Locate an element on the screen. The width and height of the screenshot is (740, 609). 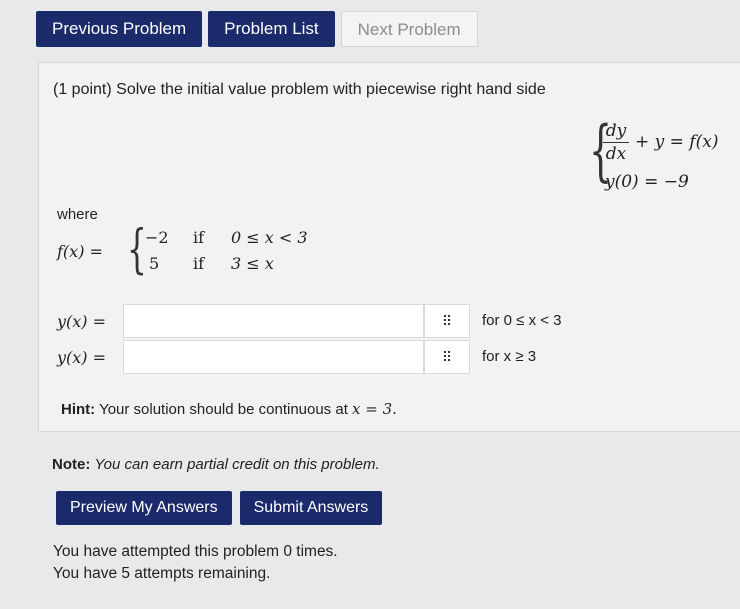
attempts-made: You have attempted this problem 0 times. is located at coordinates (195, 551).